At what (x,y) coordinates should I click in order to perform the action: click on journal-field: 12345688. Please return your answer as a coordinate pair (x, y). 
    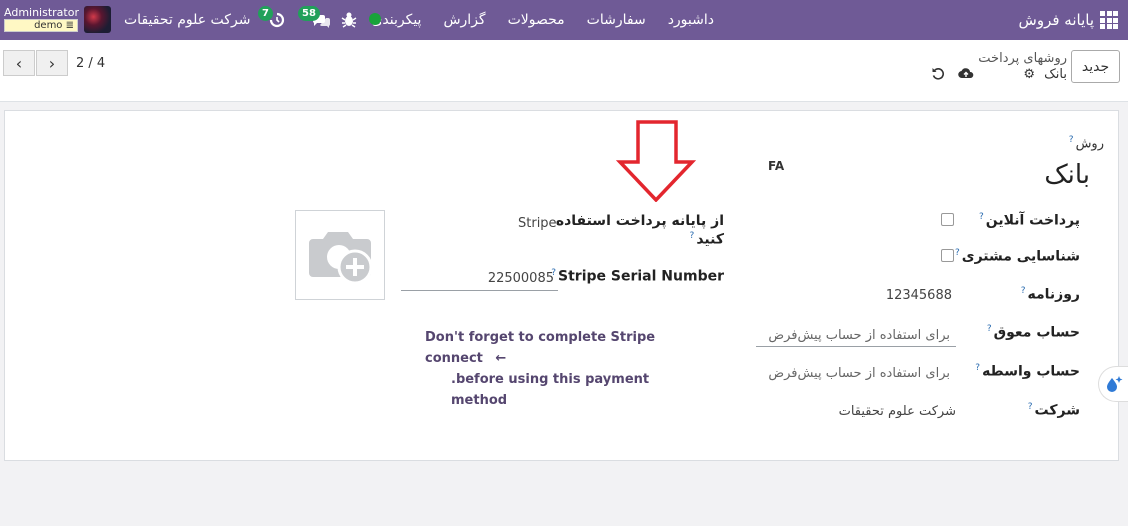
    Looking at the image, I should click on (919, 295).